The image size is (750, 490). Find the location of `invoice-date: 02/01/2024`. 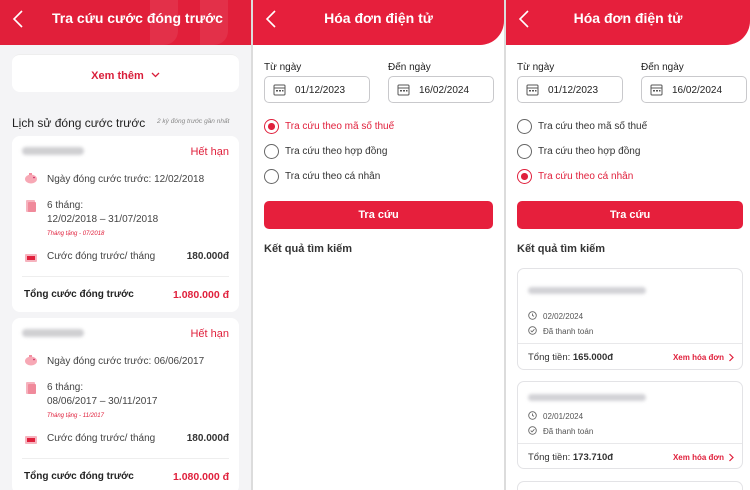

invoice-date: 02/01/2024 is located at coordinates (555, 416).